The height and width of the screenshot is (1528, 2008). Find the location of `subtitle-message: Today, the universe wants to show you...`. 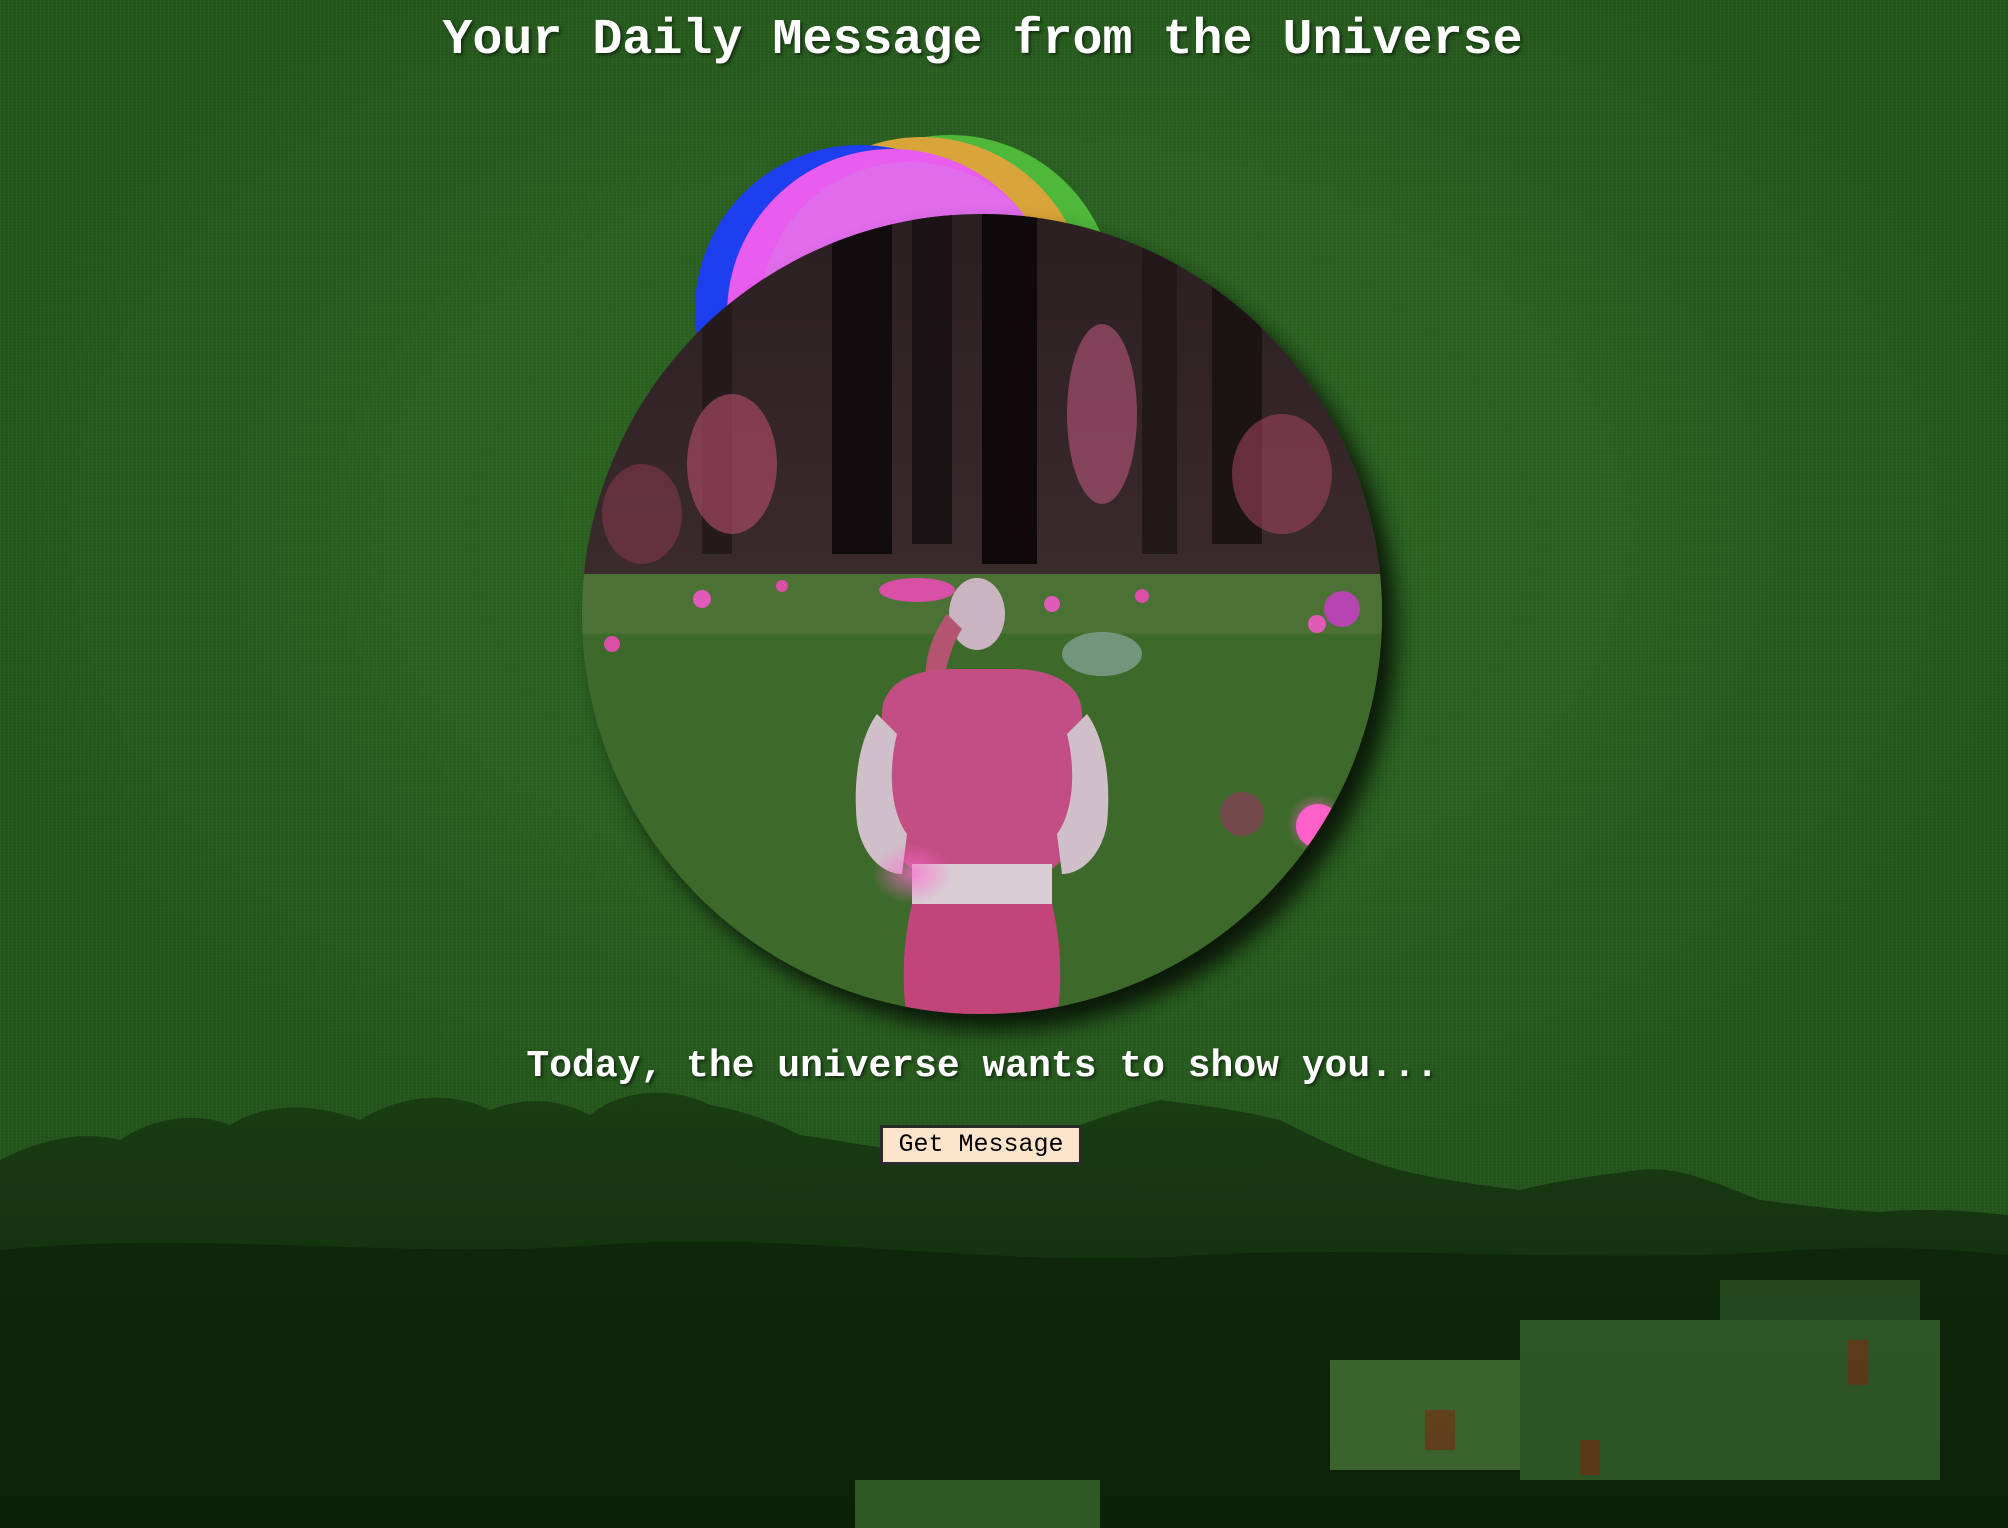

subtitle-message: Today, the universe wants to show you... is located at coordinates (982, 1066).